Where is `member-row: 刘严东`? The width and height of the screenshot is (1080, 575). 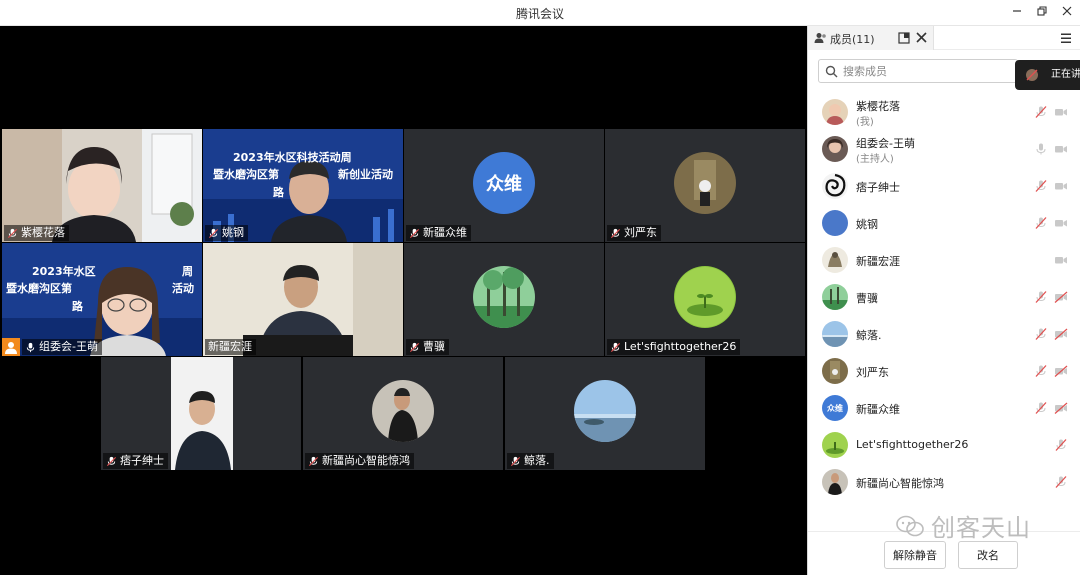 member-row: 刘严东 is located at coordinates (944, 370).